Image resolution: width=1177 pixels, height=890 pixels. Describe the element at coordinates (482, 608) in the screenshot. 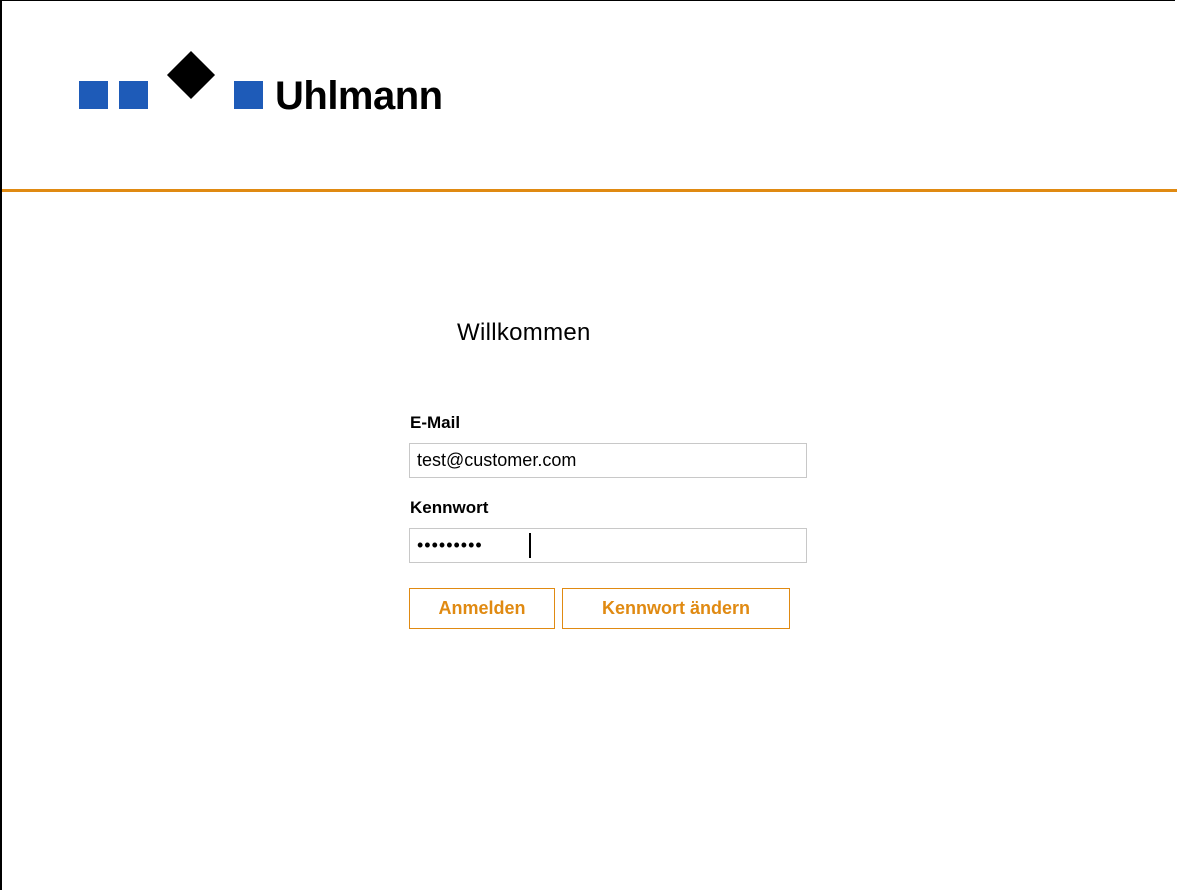

I see `login-button: Anmelden` at that location.